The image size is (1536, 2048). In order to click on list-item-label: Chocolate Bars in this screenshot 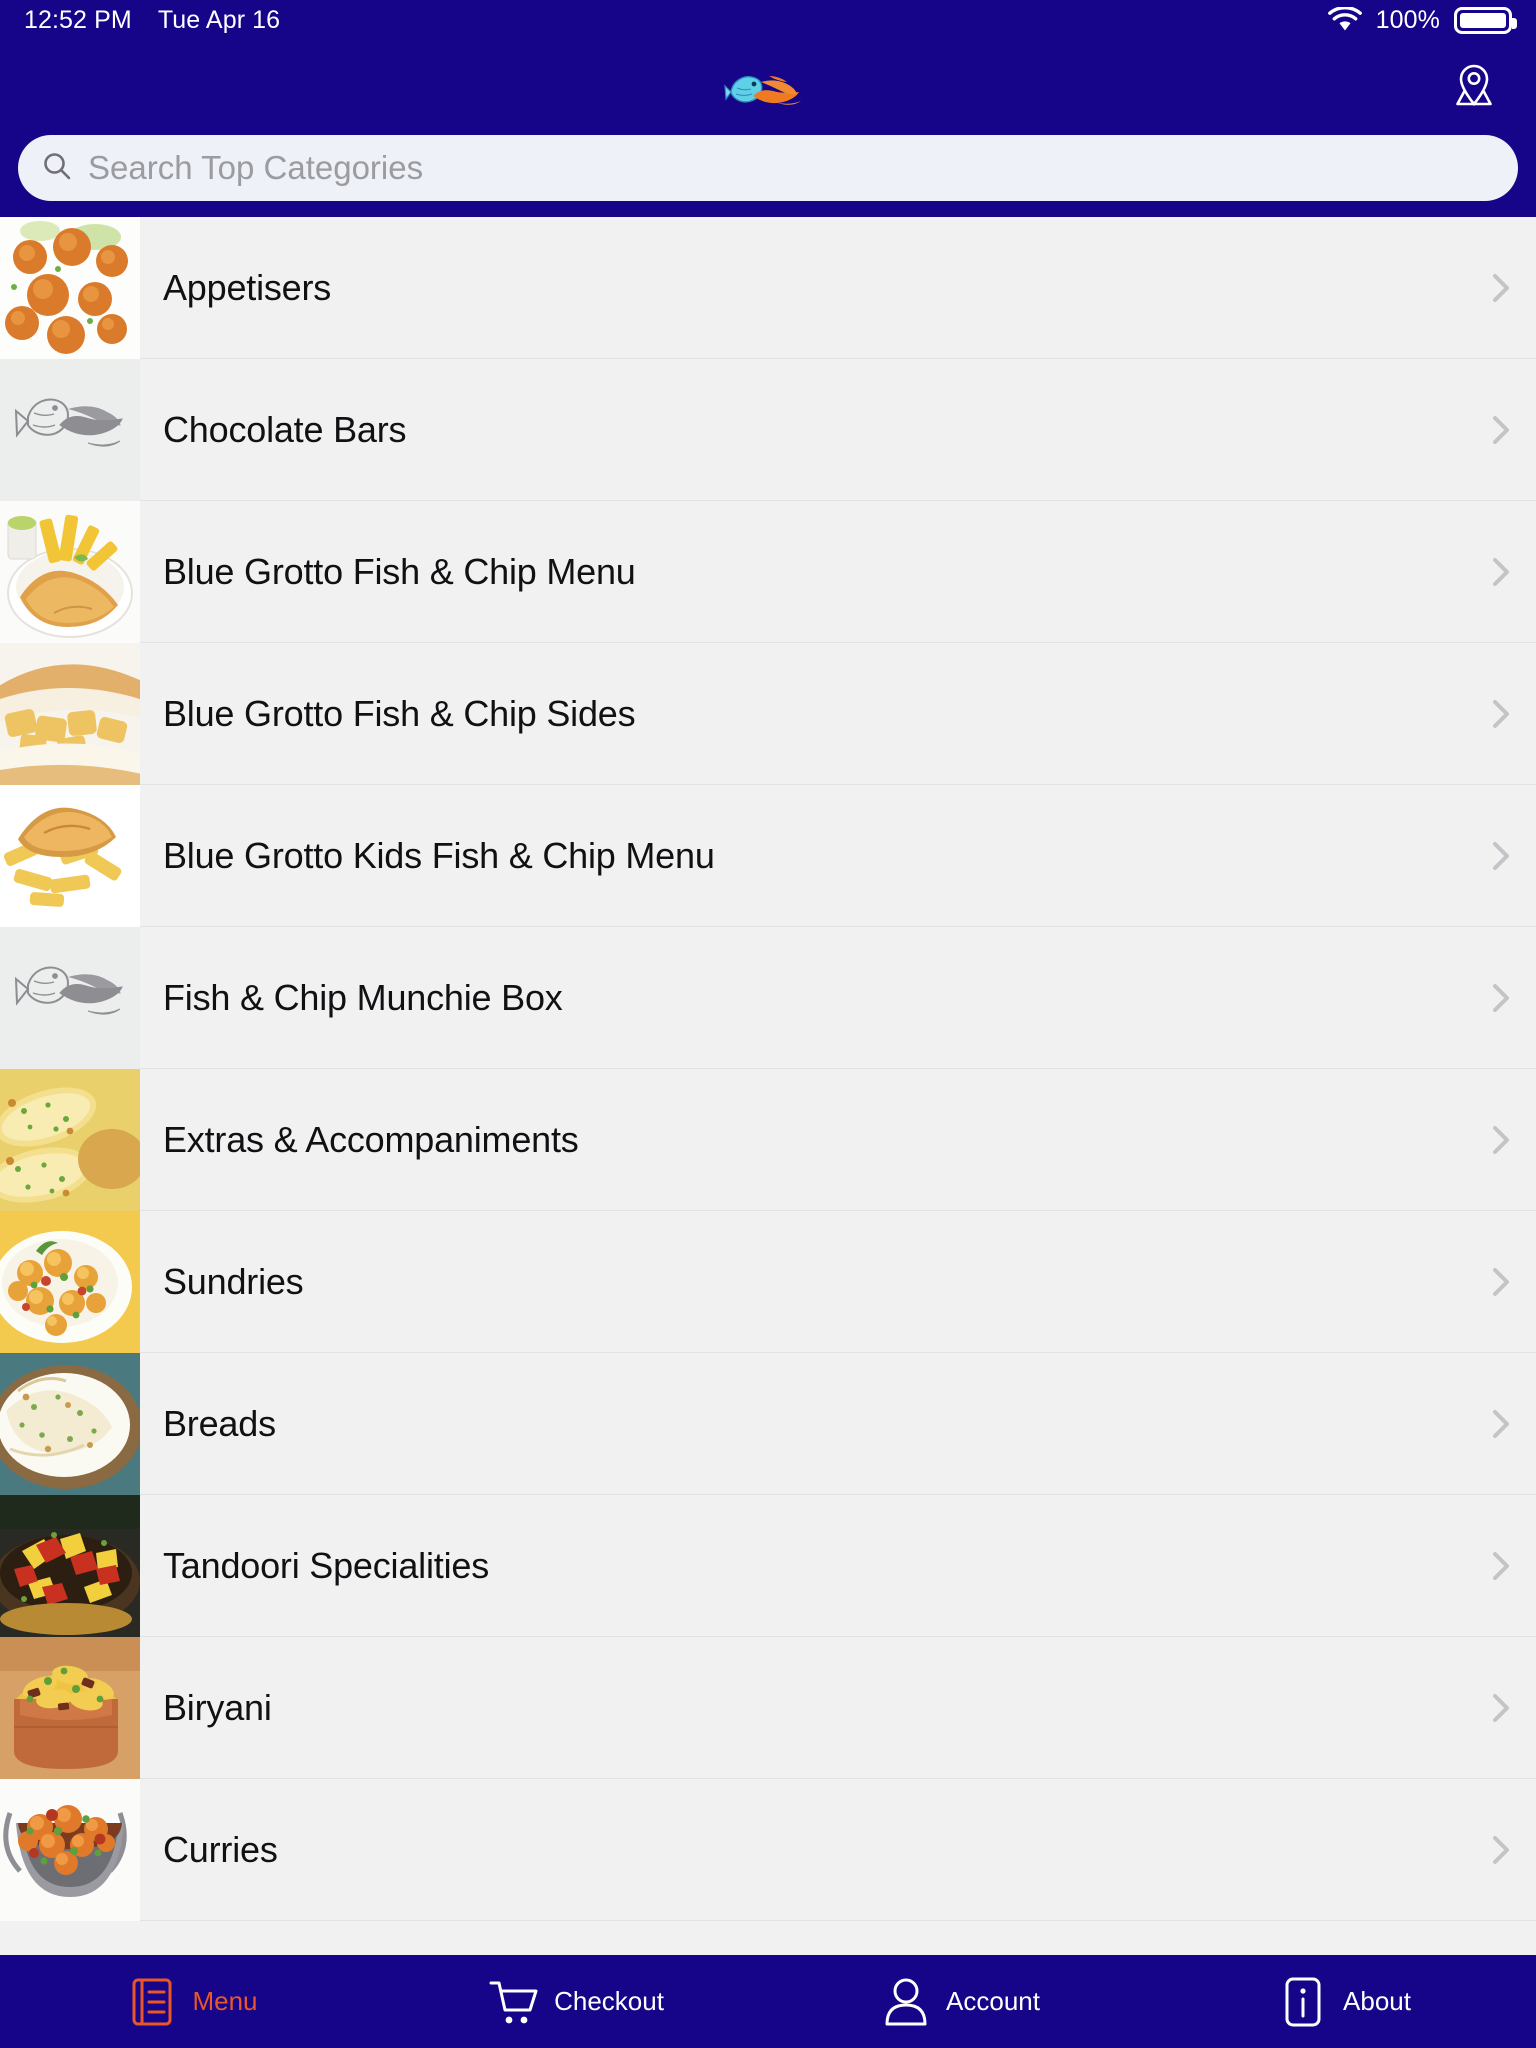, I will do `click(285, 429)`.